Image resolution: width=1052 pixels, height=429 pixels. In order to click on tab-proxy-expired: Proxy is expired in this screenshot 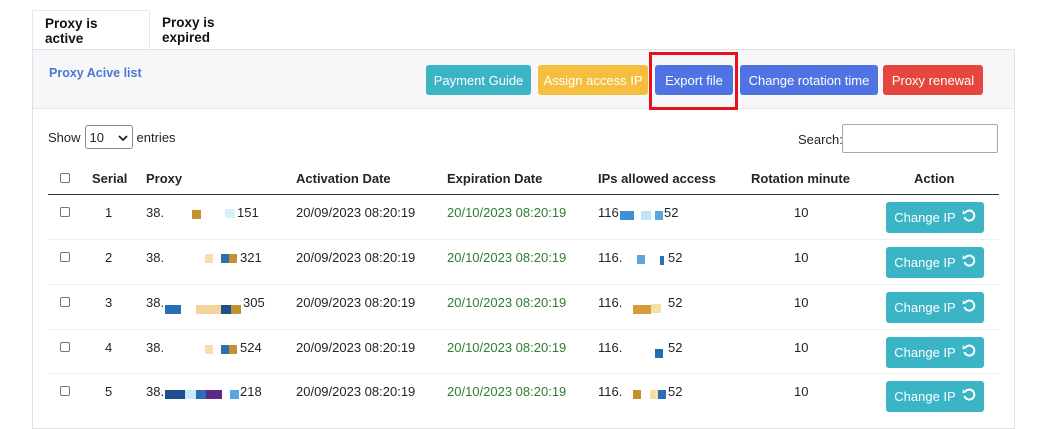, I will do `click(214, 30)`.